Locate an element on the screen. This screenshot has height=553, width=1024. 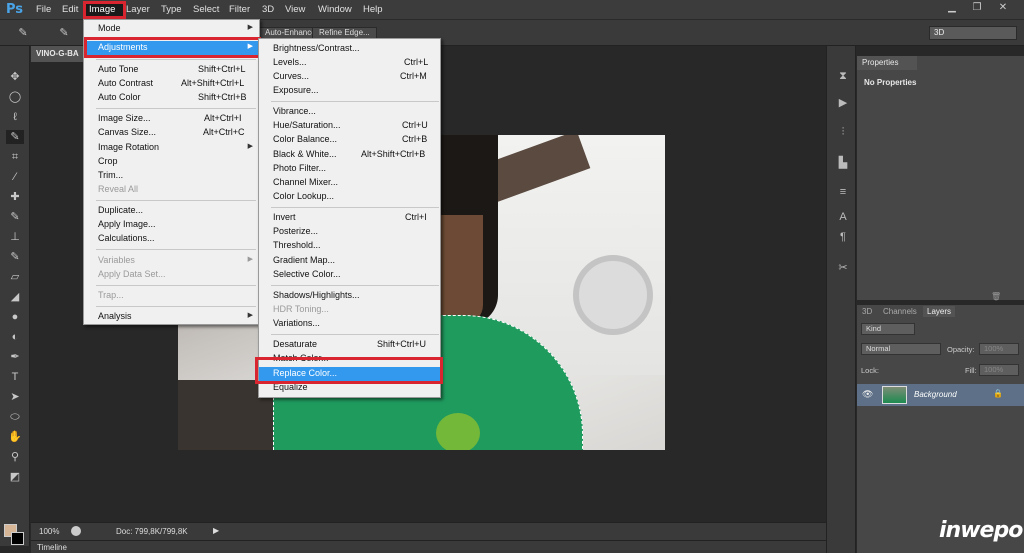
menu-item-hue-saturation: Hue/Saturation... Ctrl+U is located at coordinates (349, 126).